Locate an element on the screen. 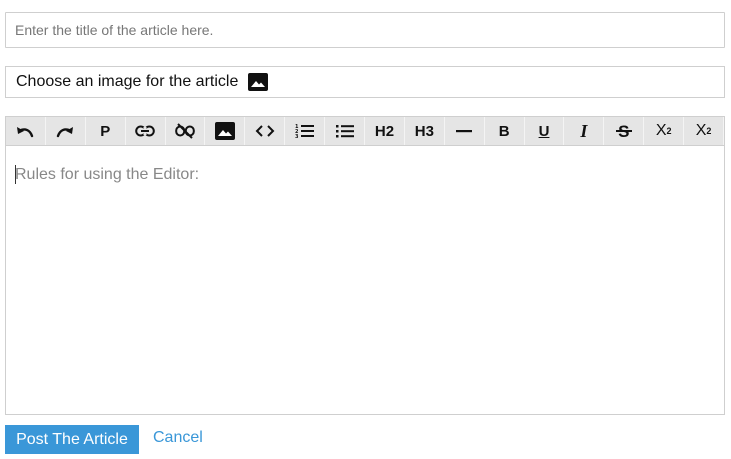  unlink-icon is located at coordinates (185, 131).